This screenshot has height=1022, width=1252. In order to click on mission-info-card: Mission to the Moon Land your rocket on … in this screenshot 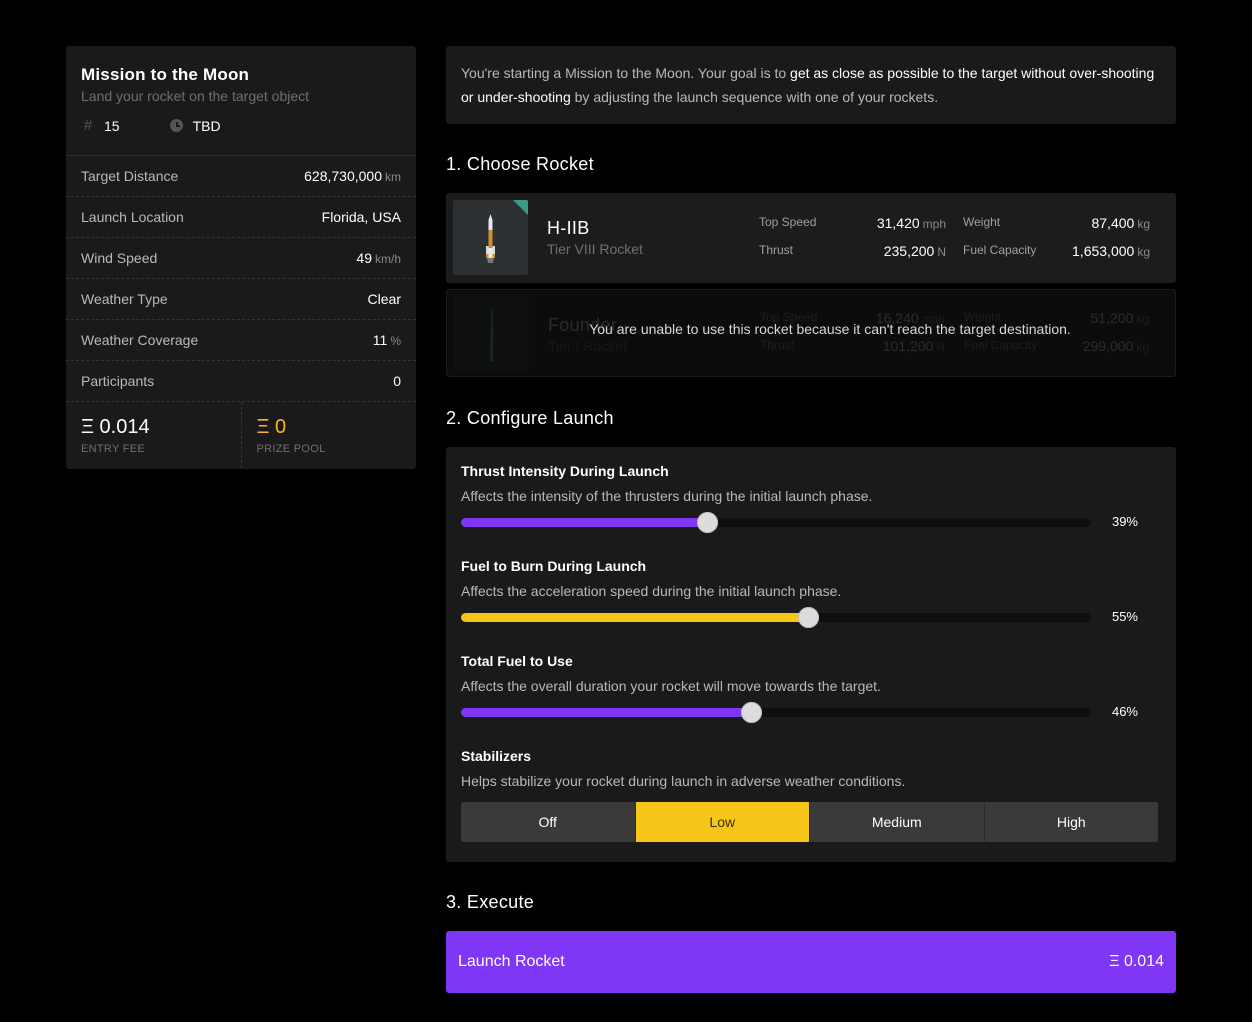, I will do `click(241, 257)`.